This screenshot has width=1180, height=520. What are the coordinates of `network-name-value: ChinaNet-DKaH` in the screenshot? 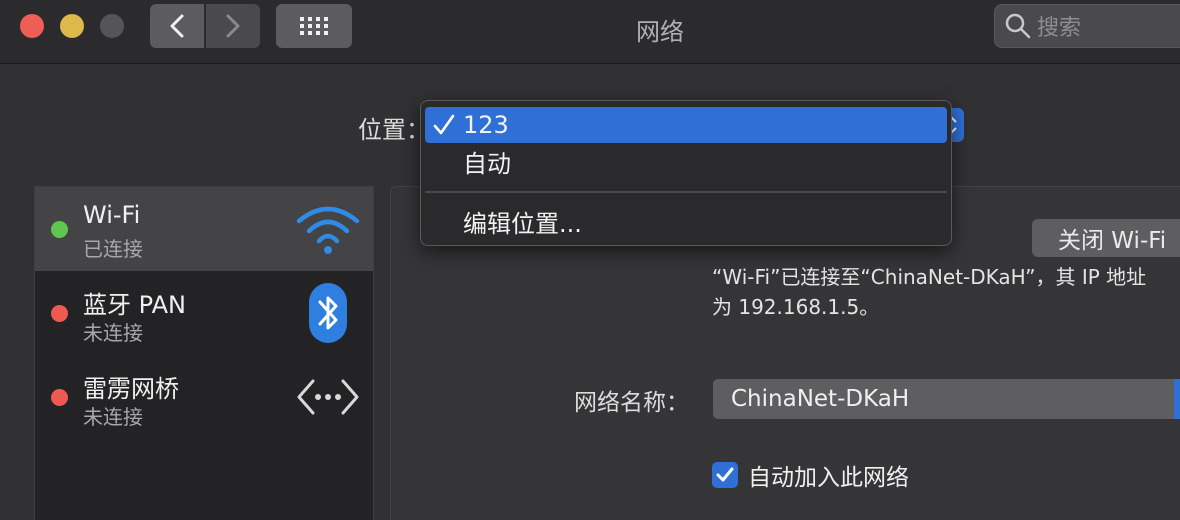 It's located at (820, 399).